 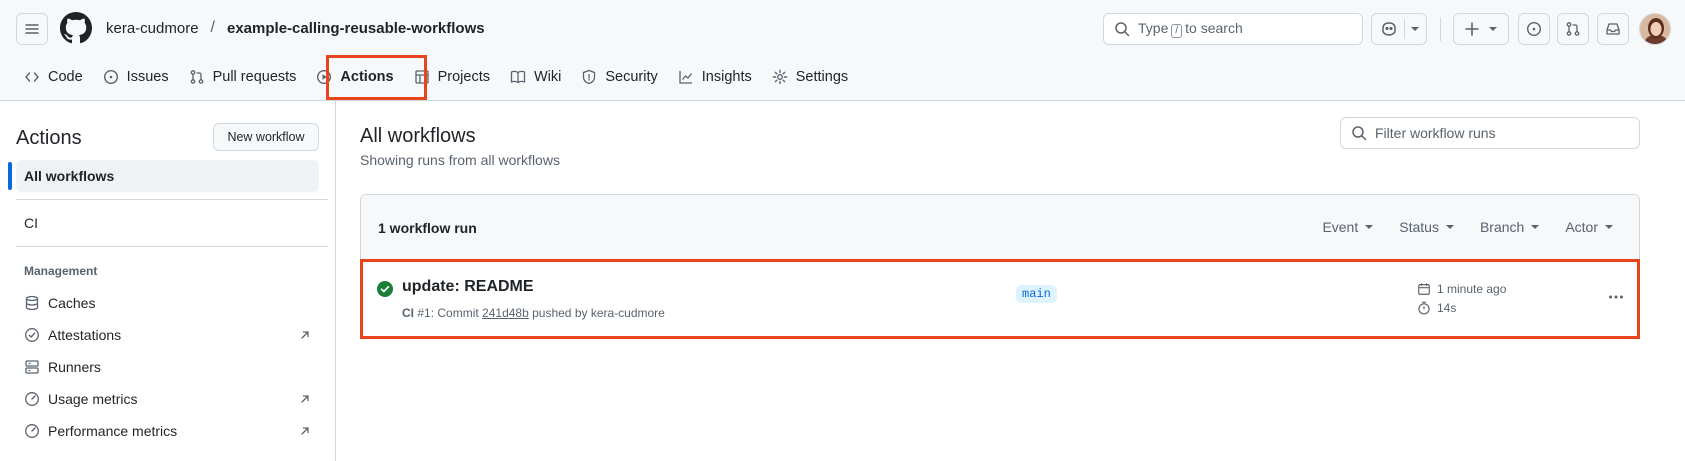 What do you see at coordinates (1404, 29) in the screenshot?
I see `copilot-divider` at bounding box center [1404, 29].